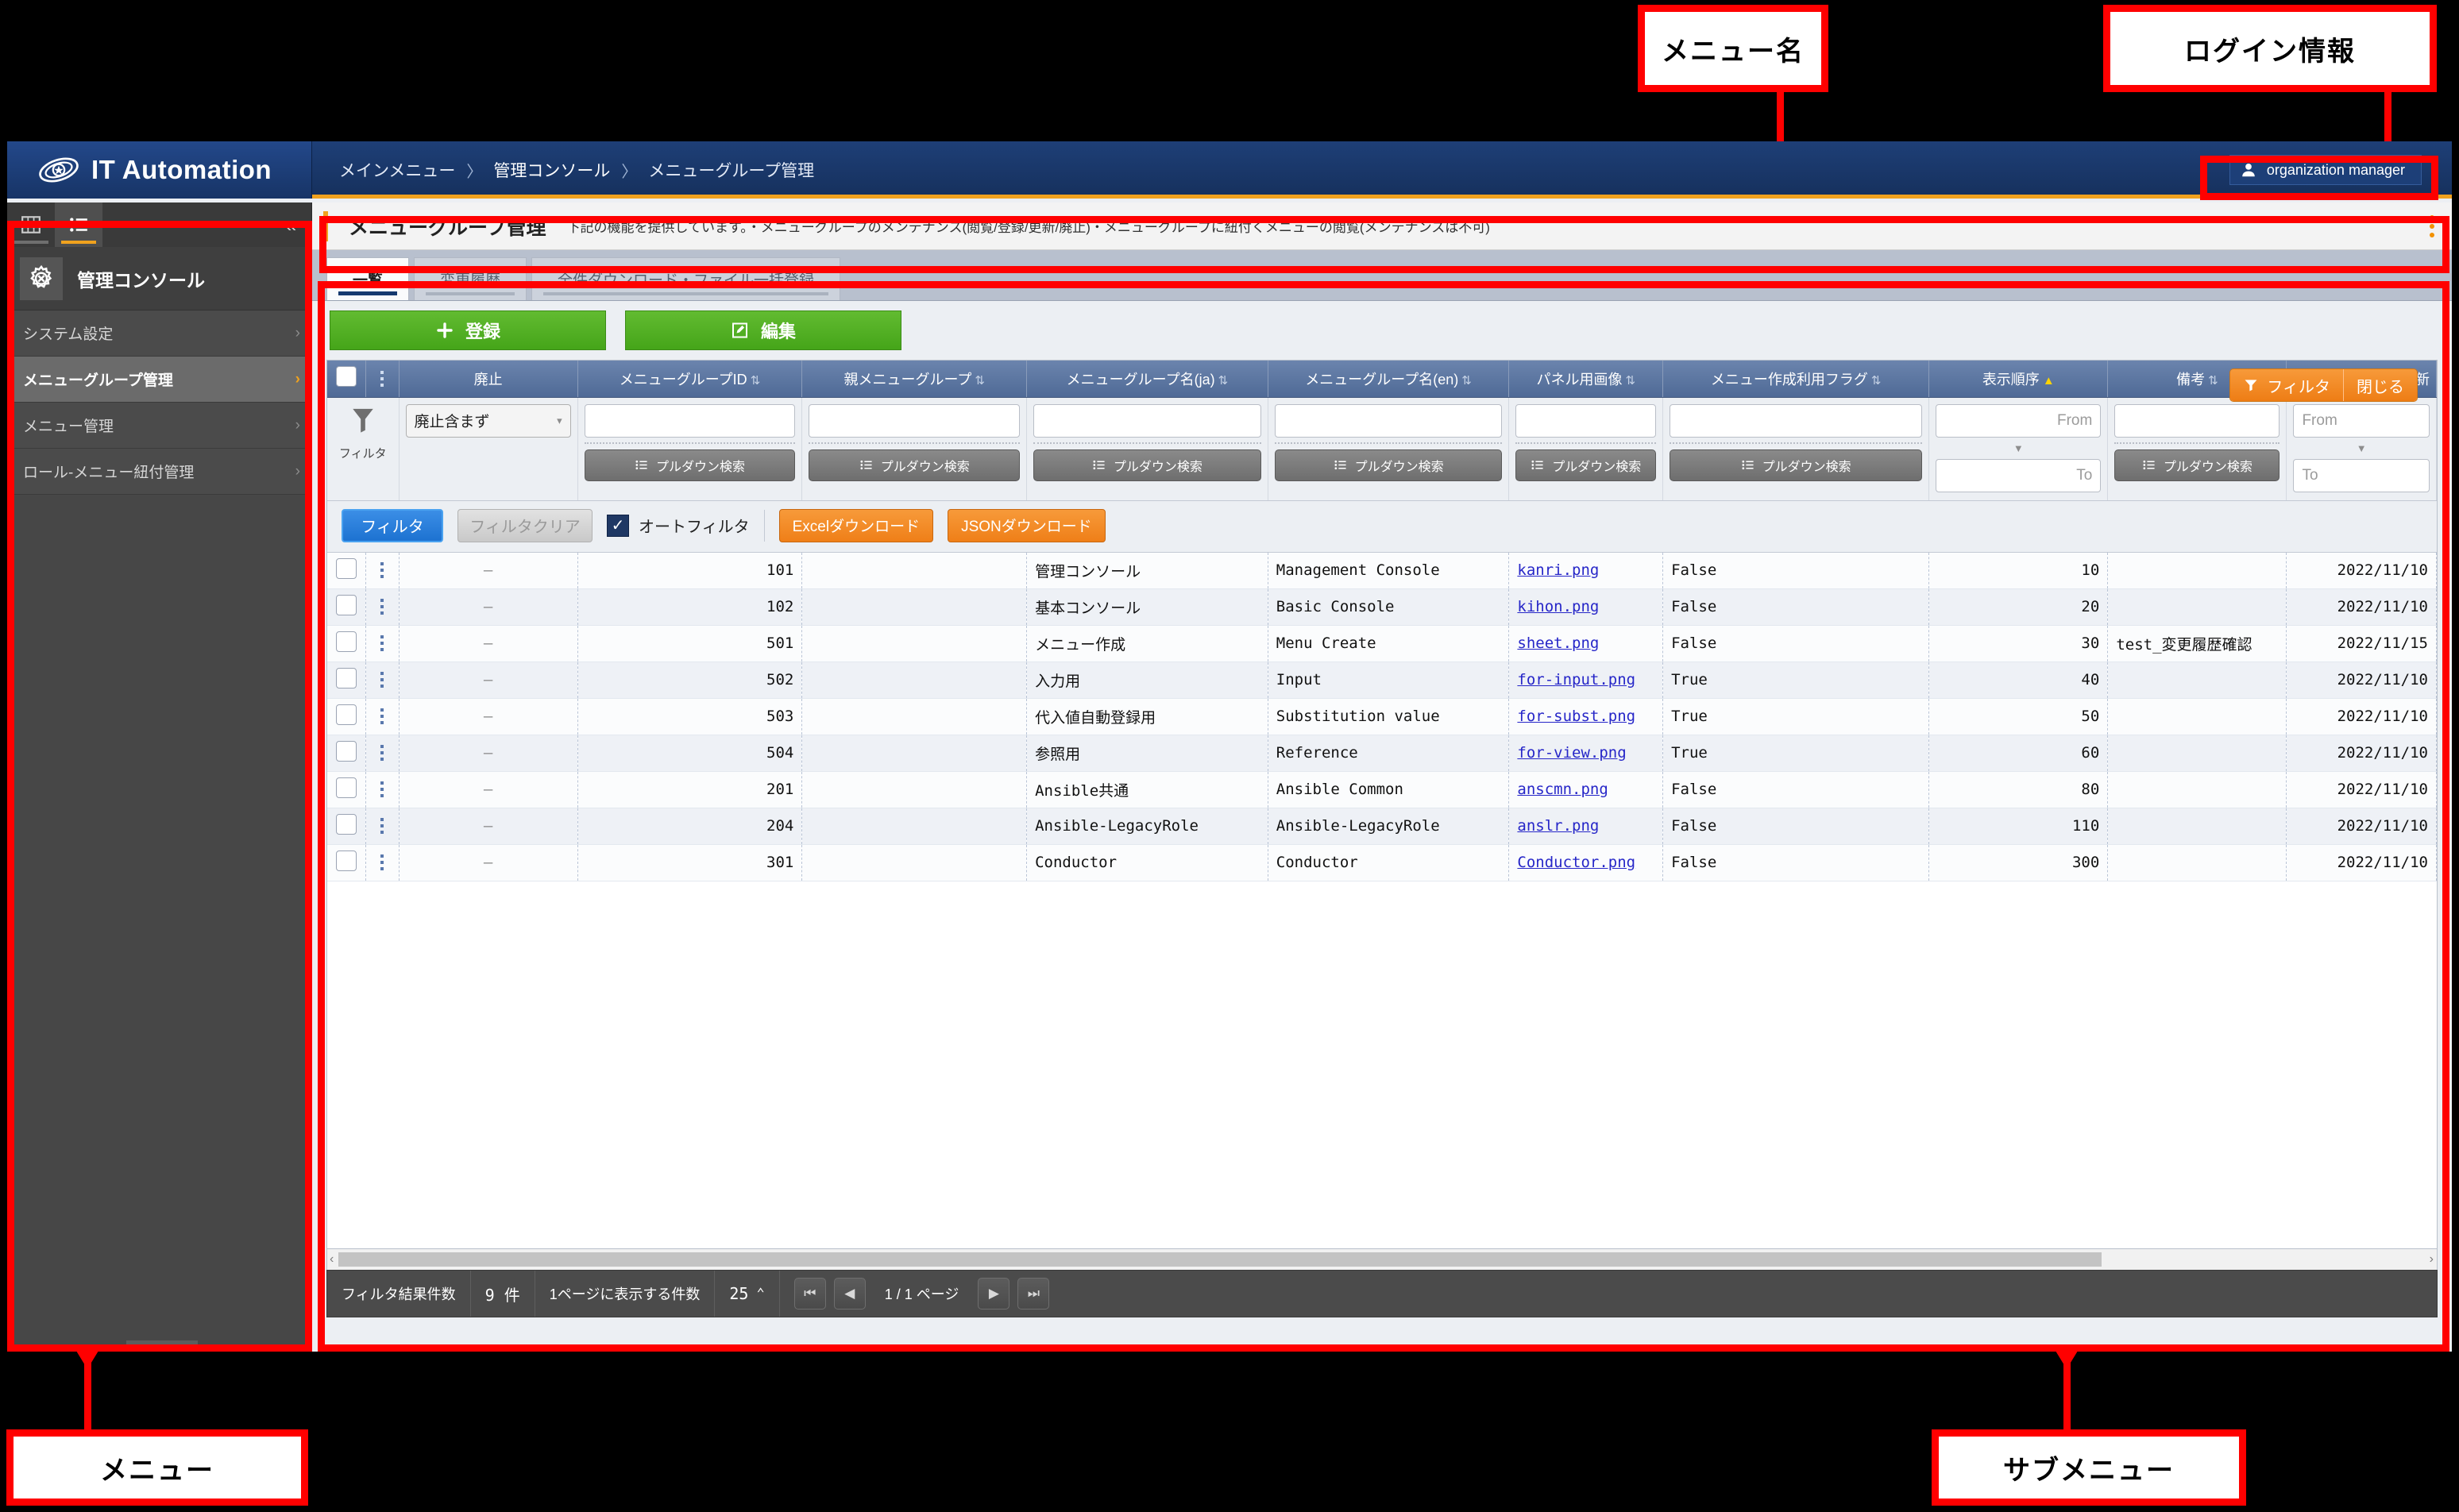 Image resolution: width=2459 pixels, height=1512 pixels. What do you see at coordinates (346, 377) in the screenshot?
I see `select-all-checkbox` at bounding box center [346, 377].